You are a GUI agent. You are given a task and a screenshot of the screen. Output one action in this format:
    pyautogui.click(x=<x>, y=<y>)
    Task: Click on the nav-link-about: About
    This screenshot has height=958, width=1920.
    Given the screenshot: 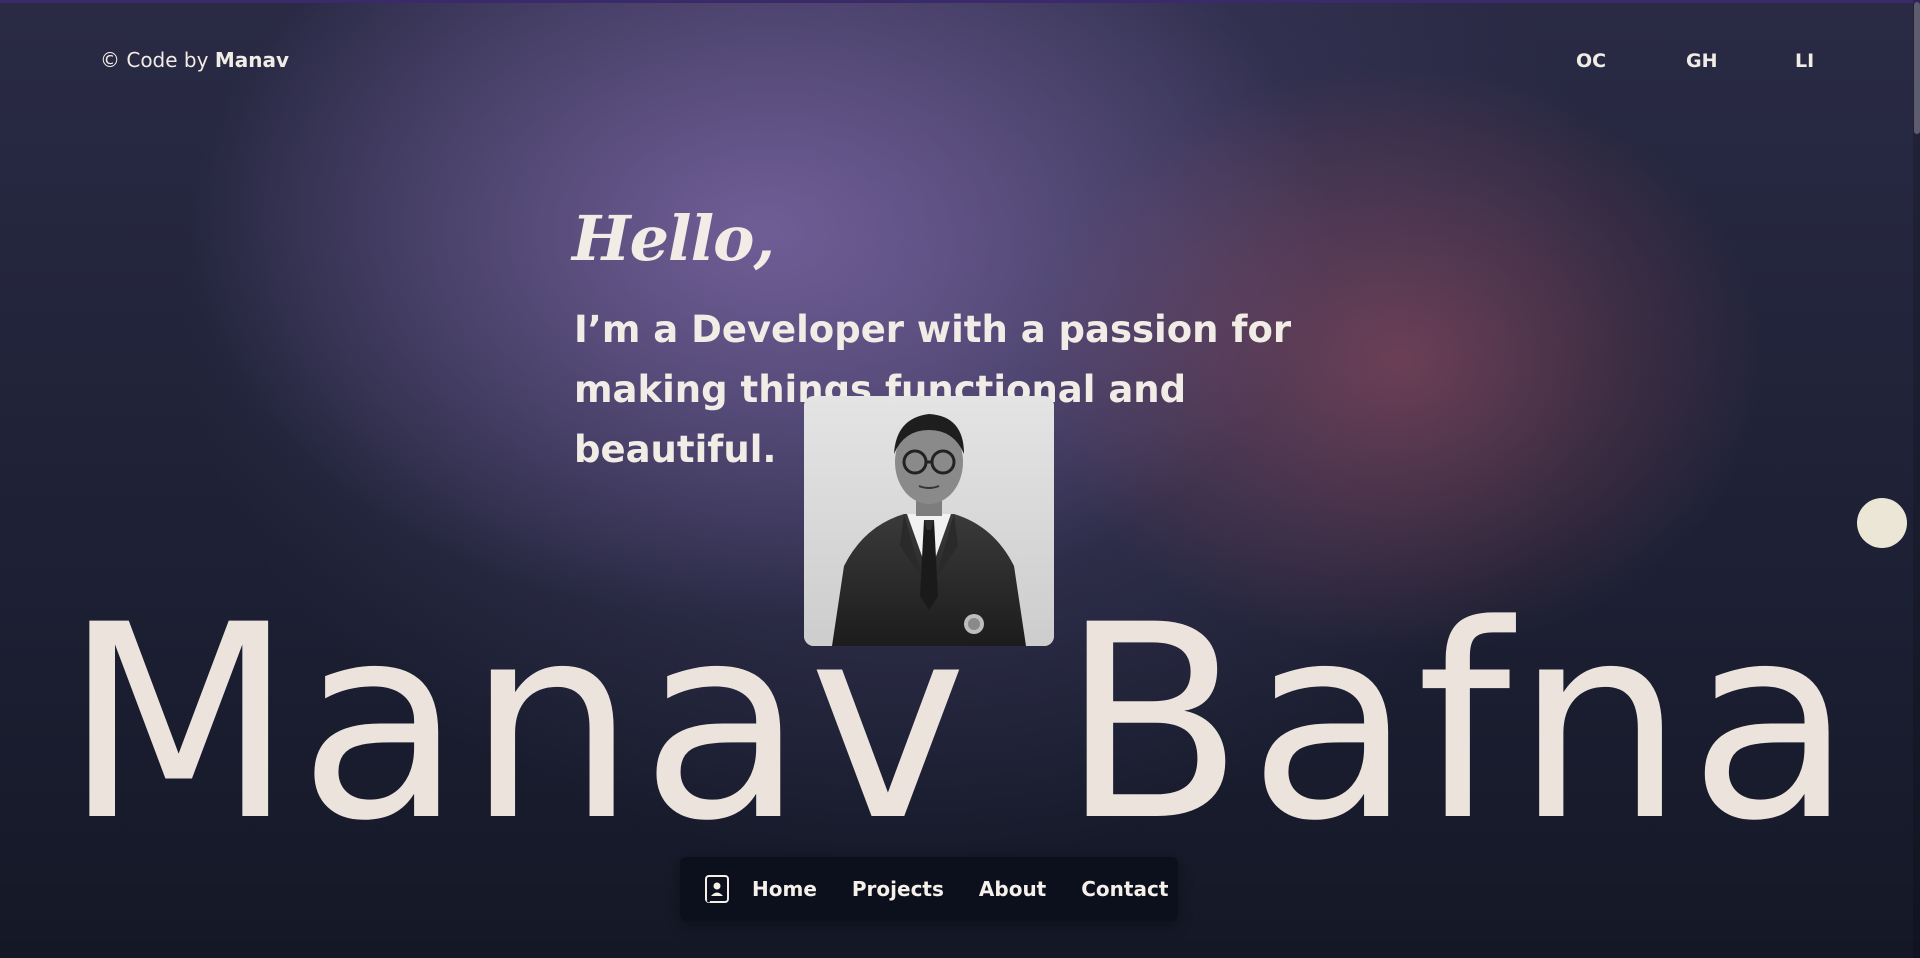 What is the action you would take?
    pyautogui.click(x=1012, y=889)
    